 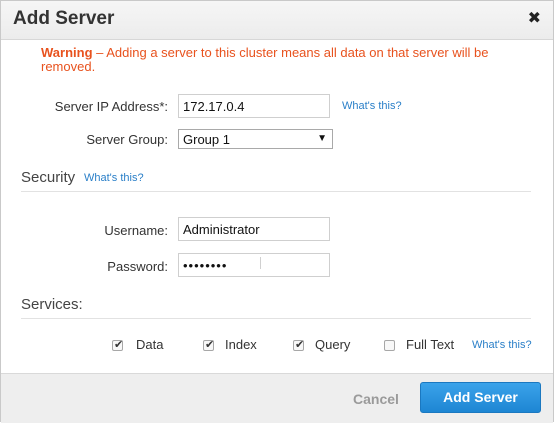 I want to click on server-group-value: Group 1, so click(x=206, y=139).